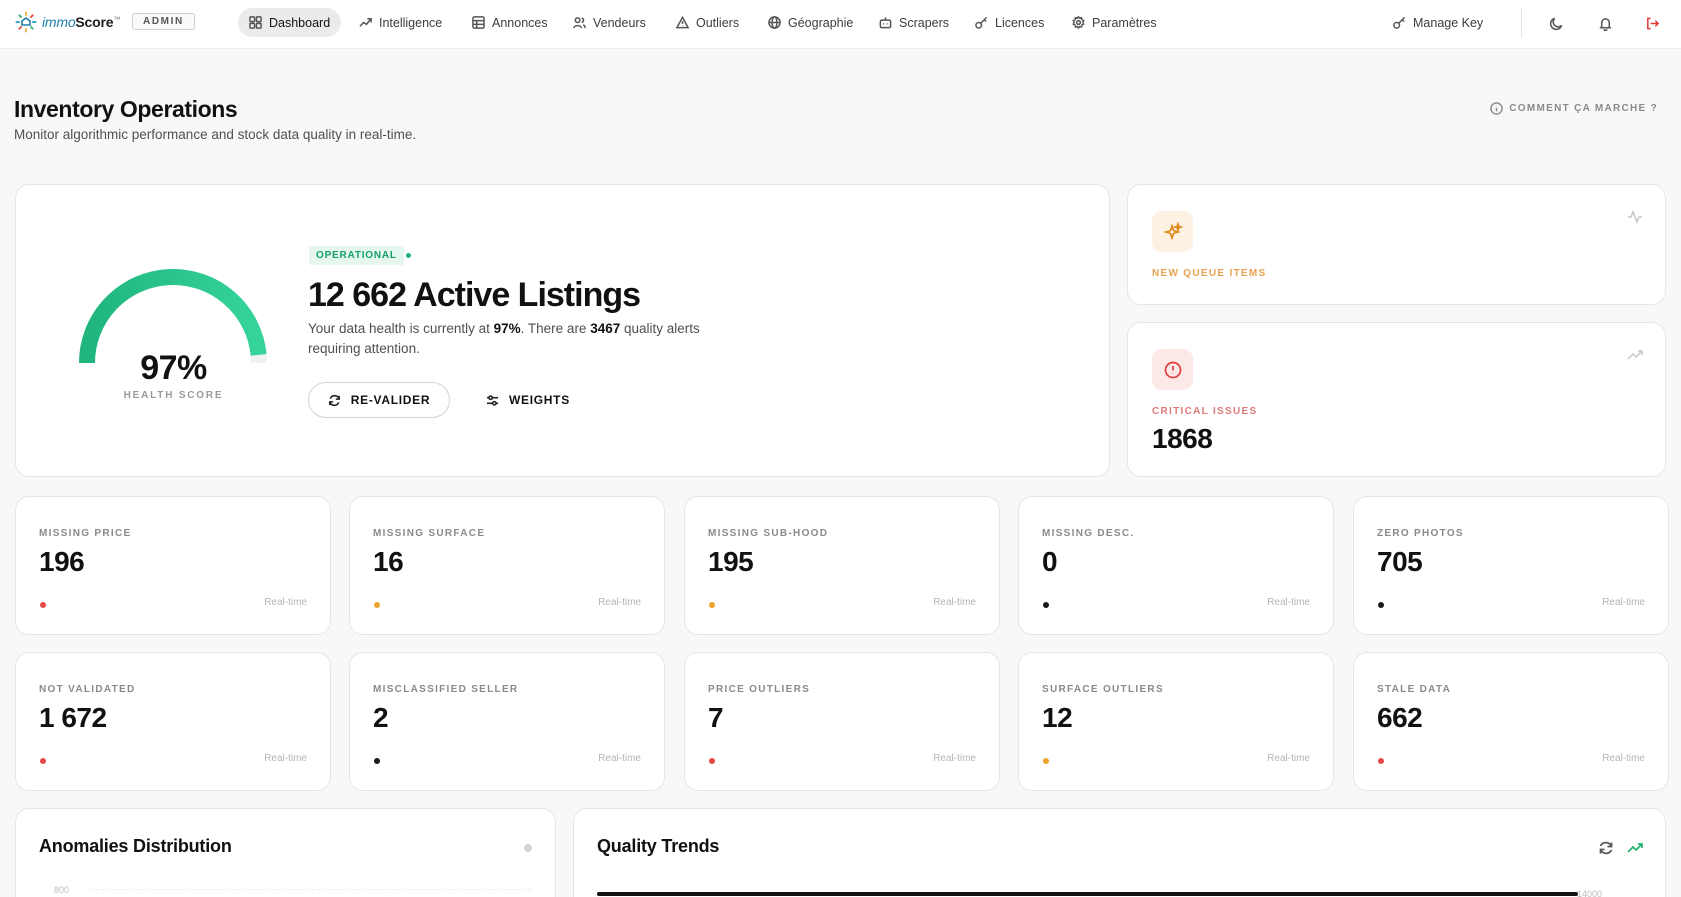 The height and width of the screenshot is (897, 1681). I want to click on brand-suffix: Score, so click(94, 22).